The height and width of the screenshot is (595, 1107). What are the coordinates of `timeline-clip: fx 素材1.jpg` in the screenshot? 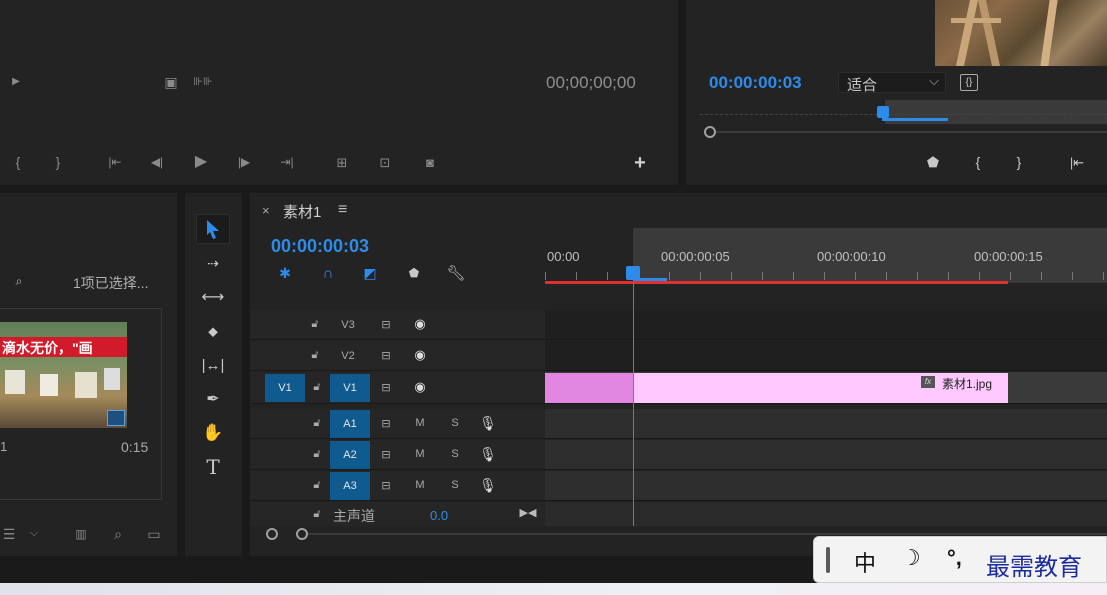 It's located at (820, 388).